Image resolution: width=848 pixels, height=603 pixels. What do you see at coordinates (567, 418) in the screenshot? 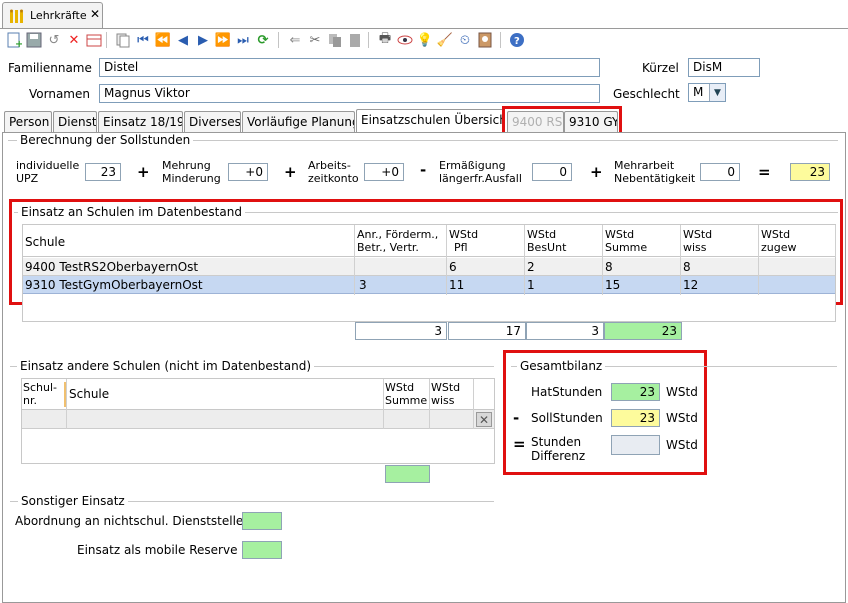
I see `sollstunden-label: SollStunden` at bounding box center [567, 418].